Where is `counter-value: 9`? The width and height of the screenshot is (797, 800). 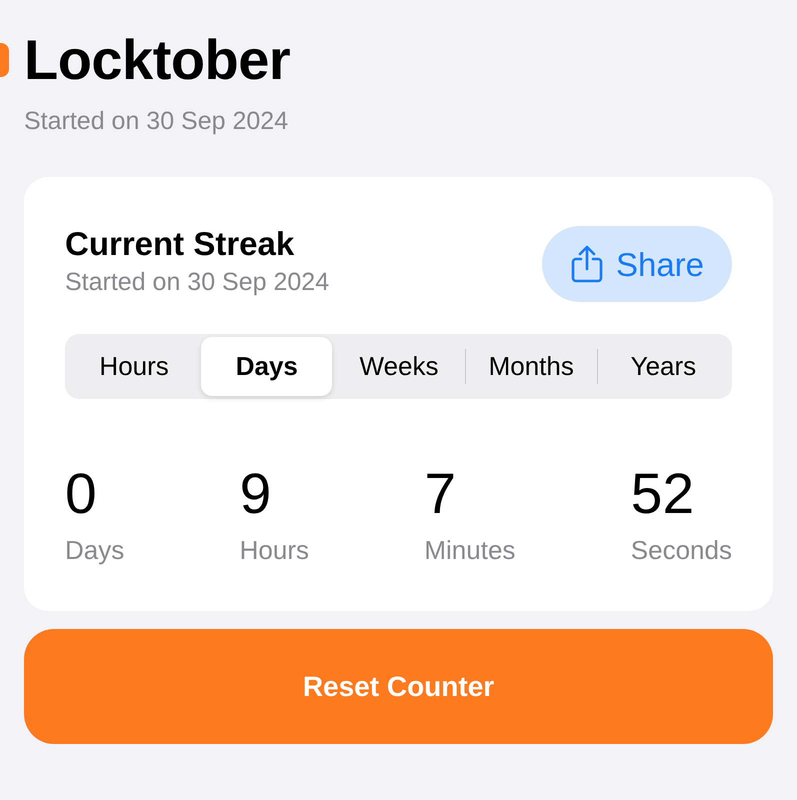 counter-value: 9 is located at coordinates (256, 494).